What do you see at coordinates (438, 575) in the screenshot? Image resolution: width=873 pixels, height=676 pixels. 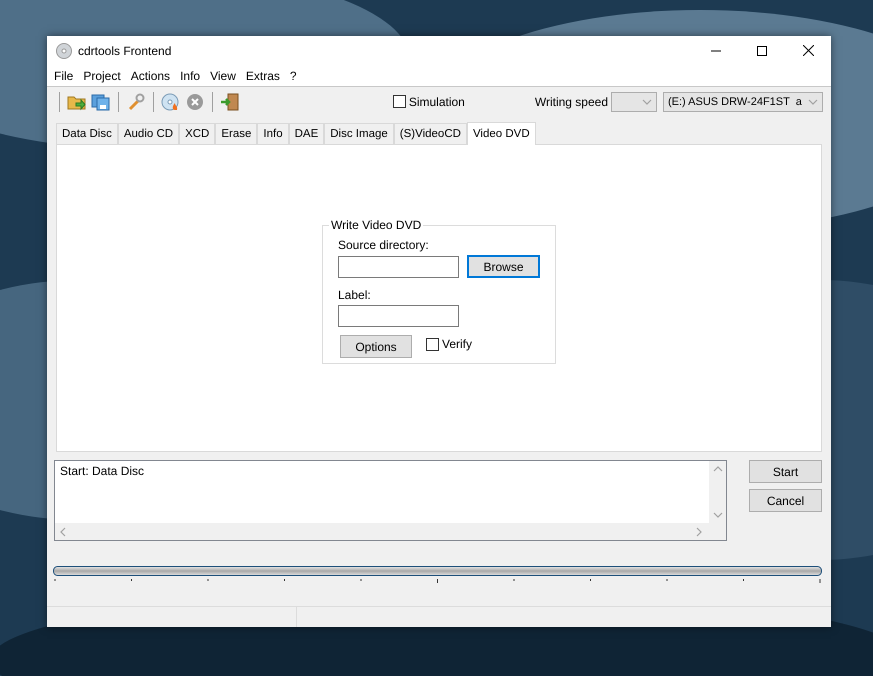 I see `slider-track` at bounding box center [438, 575].